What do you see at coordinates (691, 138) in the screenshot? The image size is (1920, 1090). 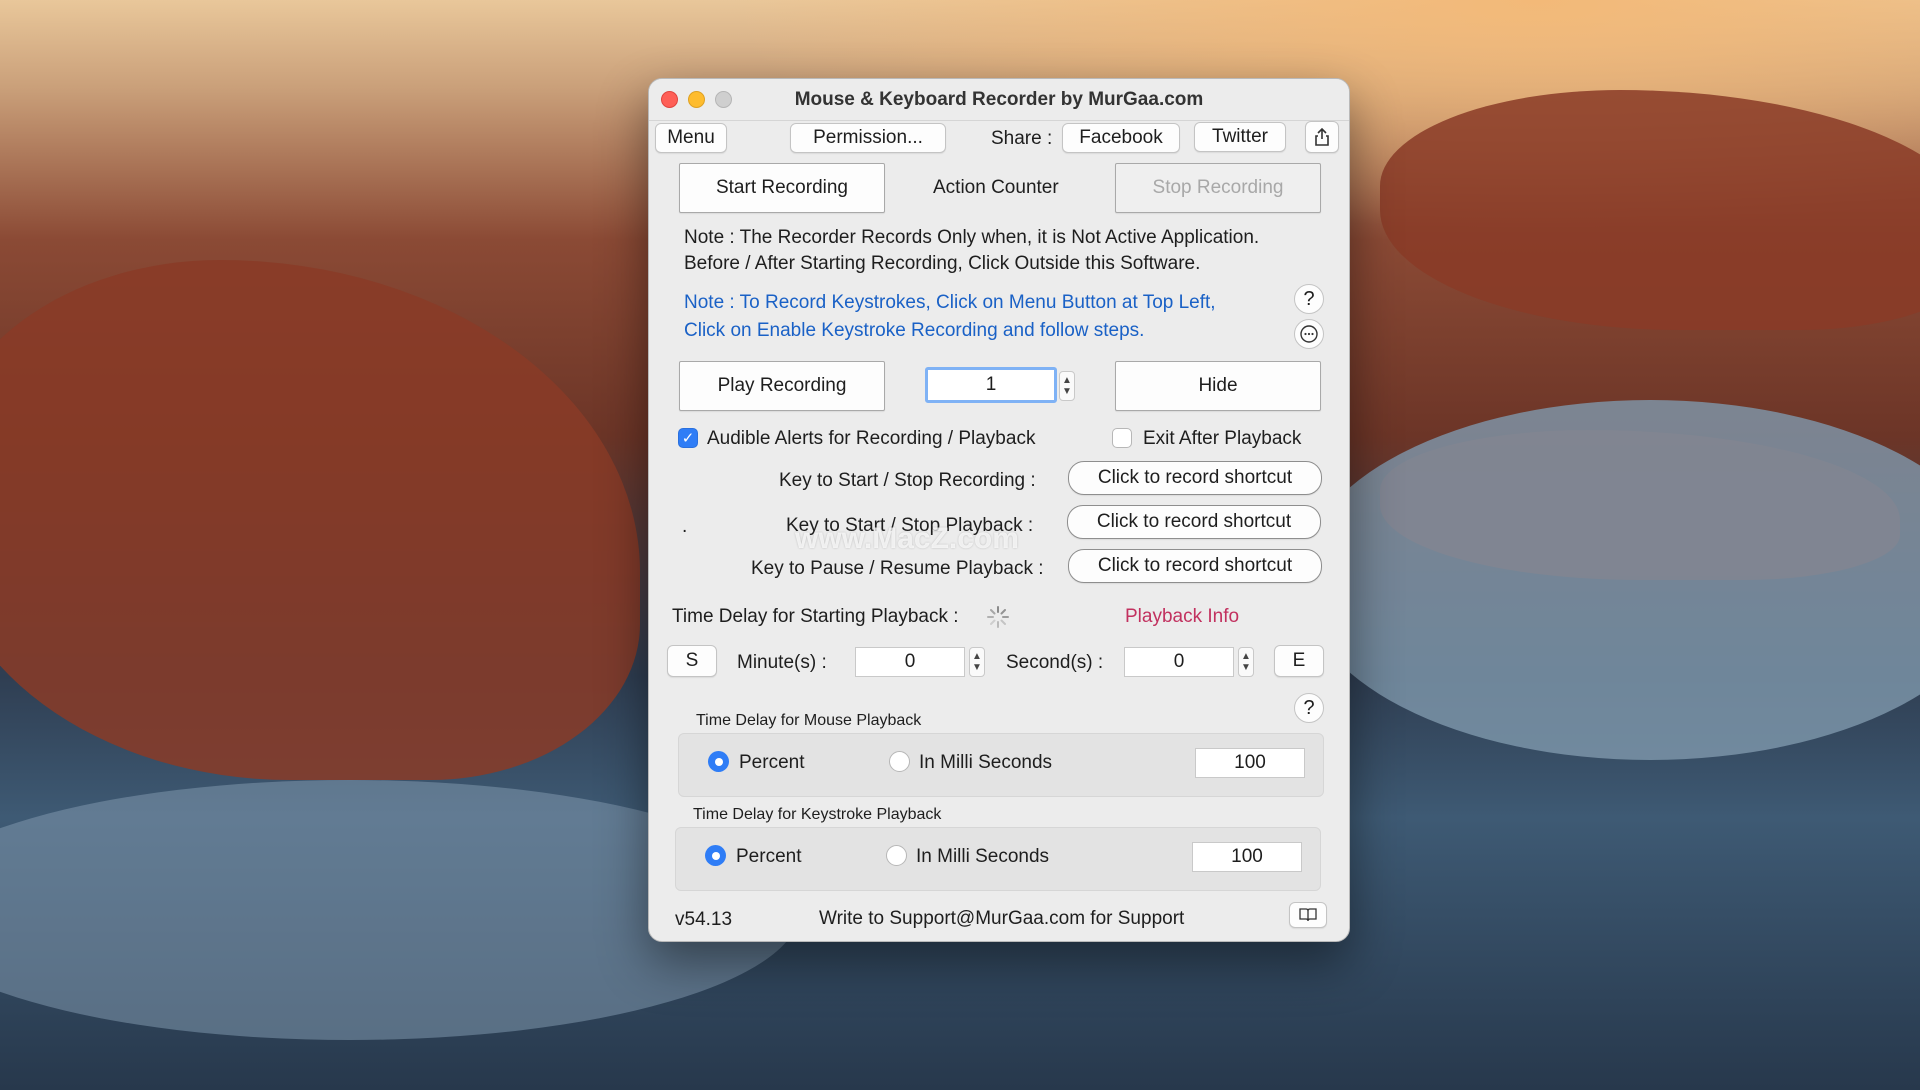 I see `menu-button: Menu` at bounding box center [691, 138].